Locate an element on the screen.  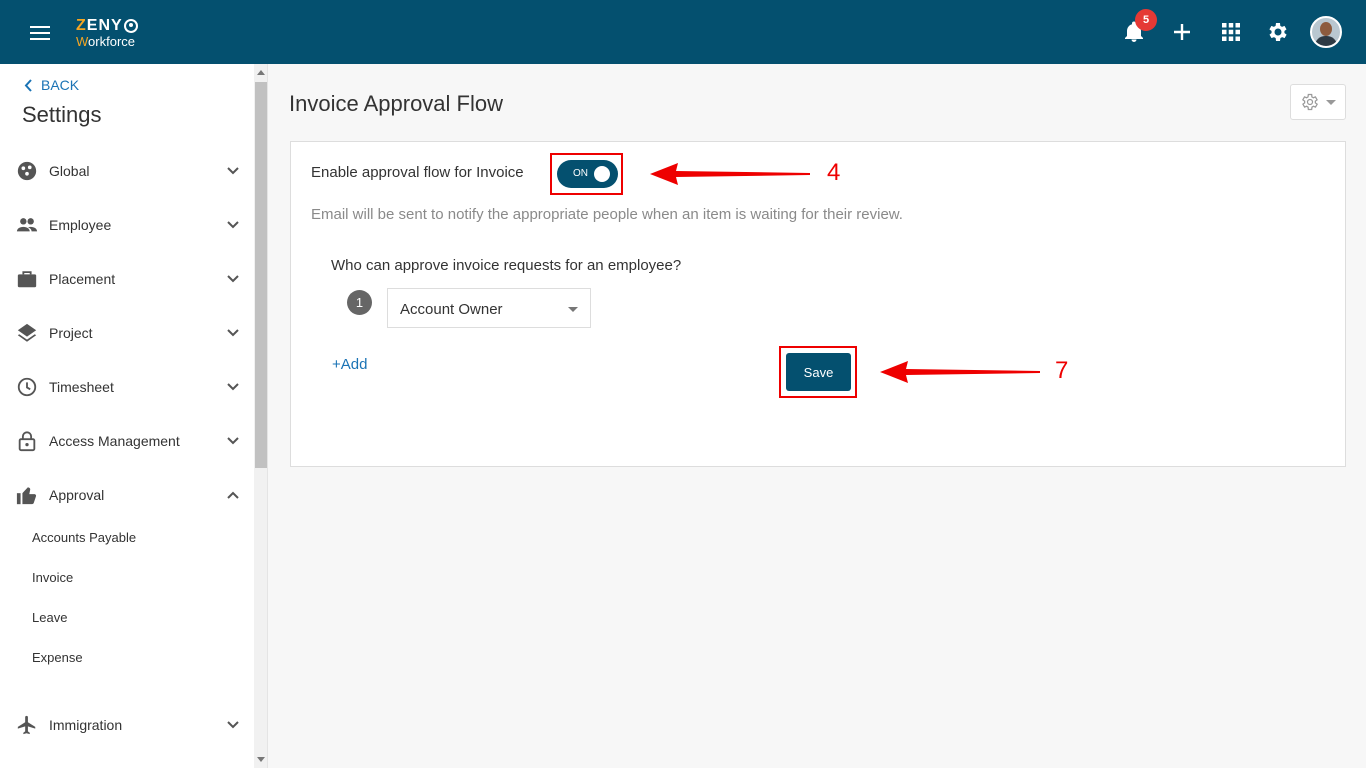
toggle-state-label: ON is located at coordinates (580, 173).